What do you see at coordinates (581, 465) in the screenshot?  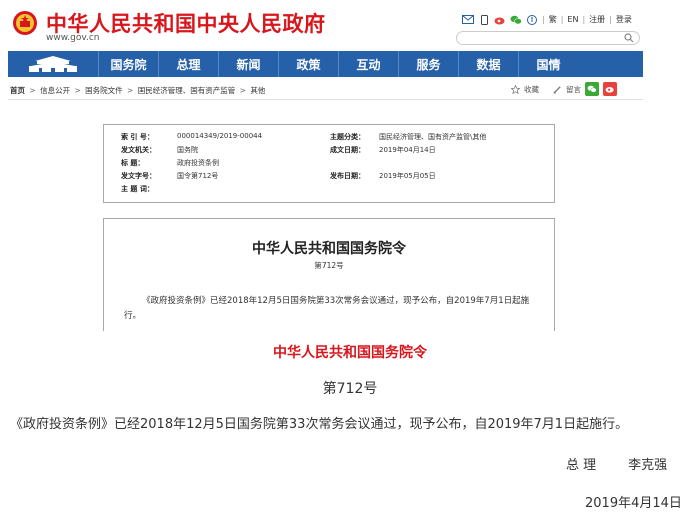 I see `signature-title: 总 理` at bounding box center [581, 465].